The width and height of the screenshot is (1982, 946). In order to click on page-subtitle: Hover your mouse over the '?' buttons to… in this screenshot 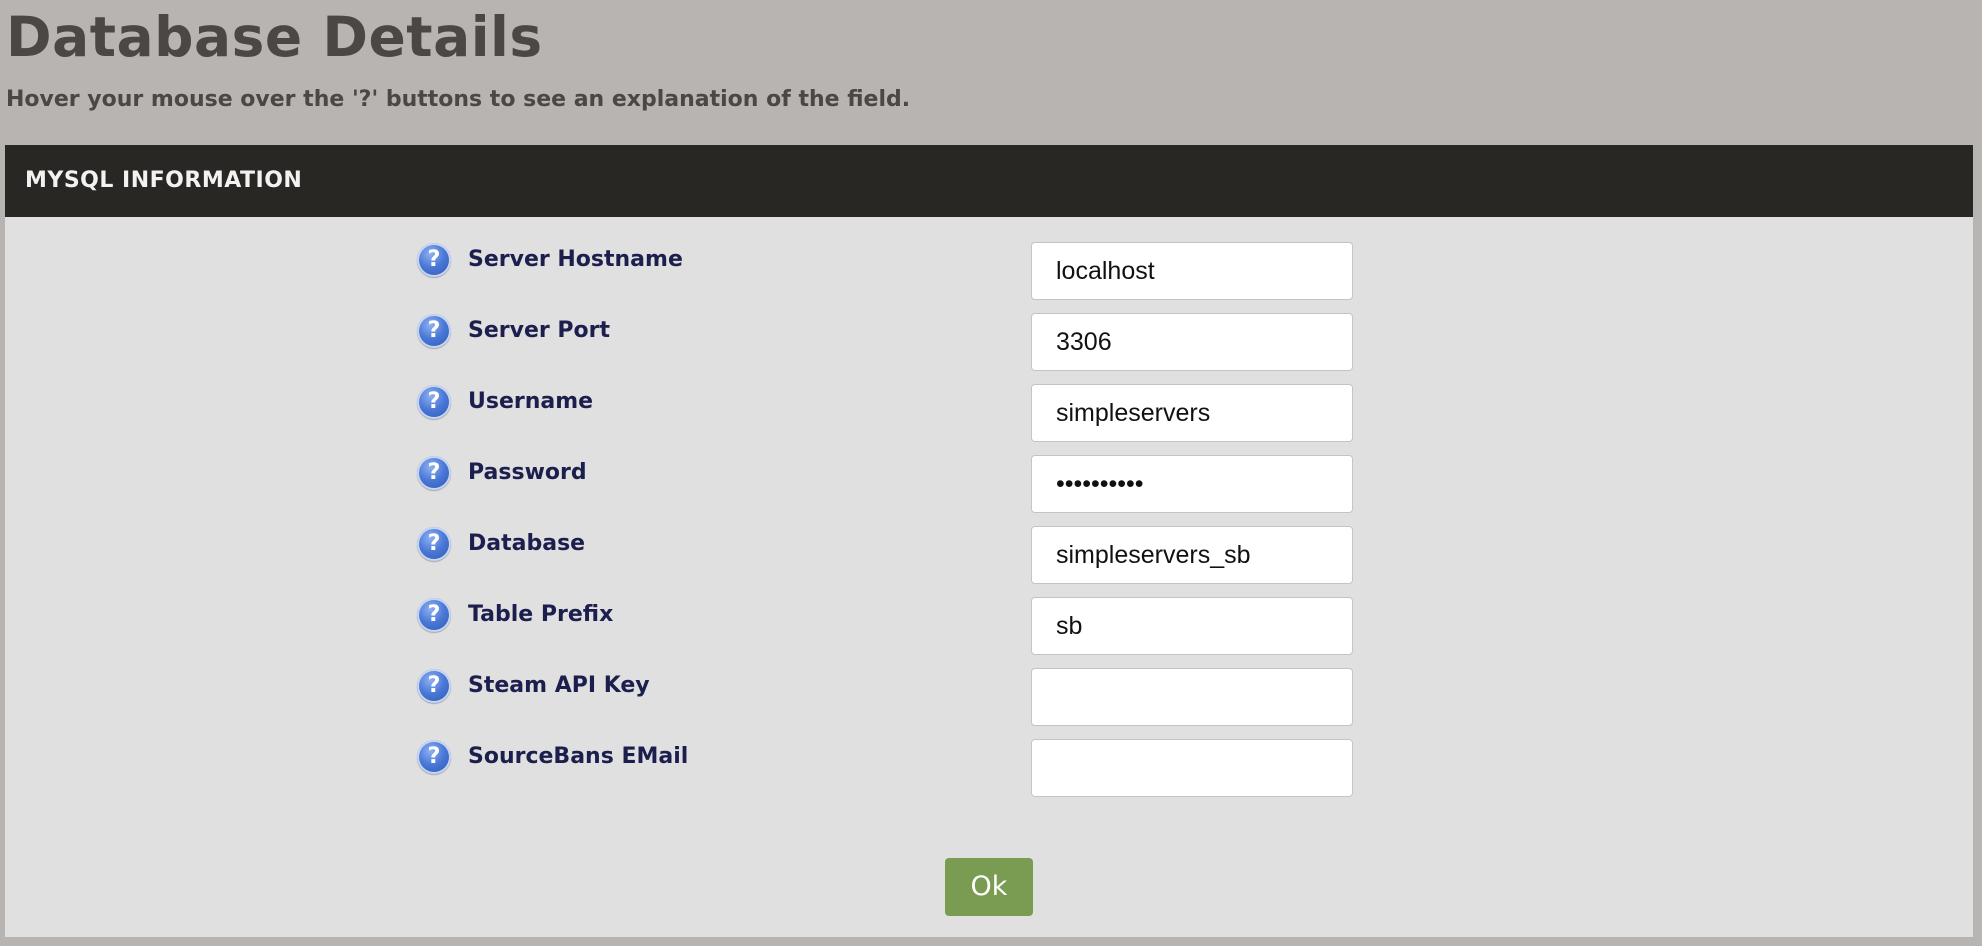, I will do `click(458, 99)`.